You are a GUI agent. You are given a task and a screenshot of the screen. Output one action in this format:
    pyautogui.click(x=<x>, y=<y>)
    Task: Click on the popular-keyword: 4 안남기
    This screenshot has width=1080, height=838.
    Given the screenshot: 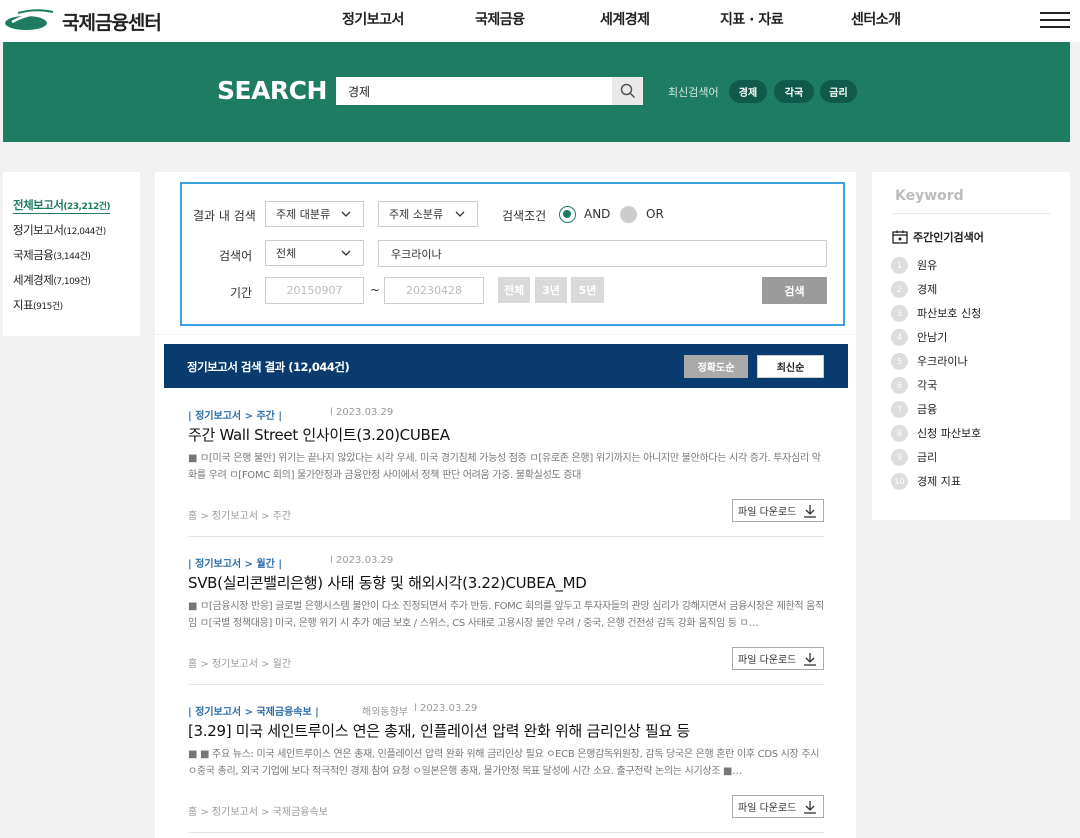 What is the action you would take?
    pyautogui.click(x=919, y=337)
    